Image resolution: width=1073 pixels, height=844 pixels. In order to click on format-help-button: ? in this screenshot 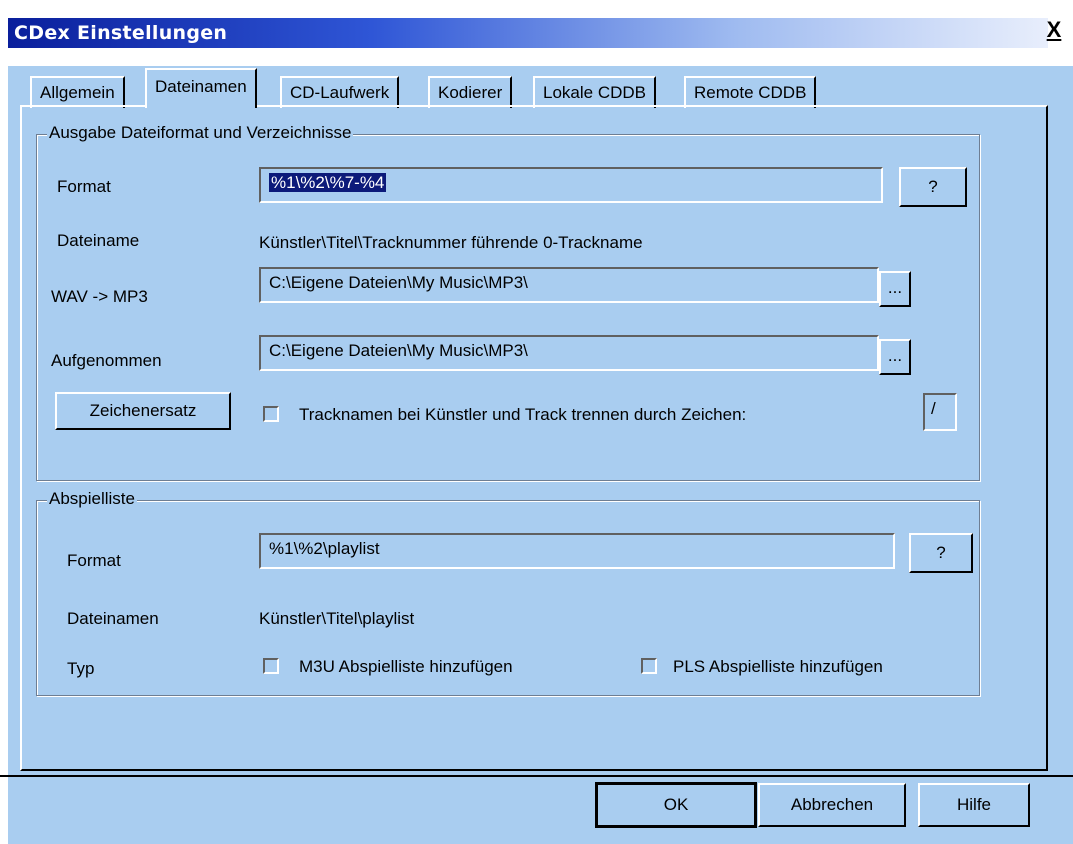, I will do `click(933, 187)`.